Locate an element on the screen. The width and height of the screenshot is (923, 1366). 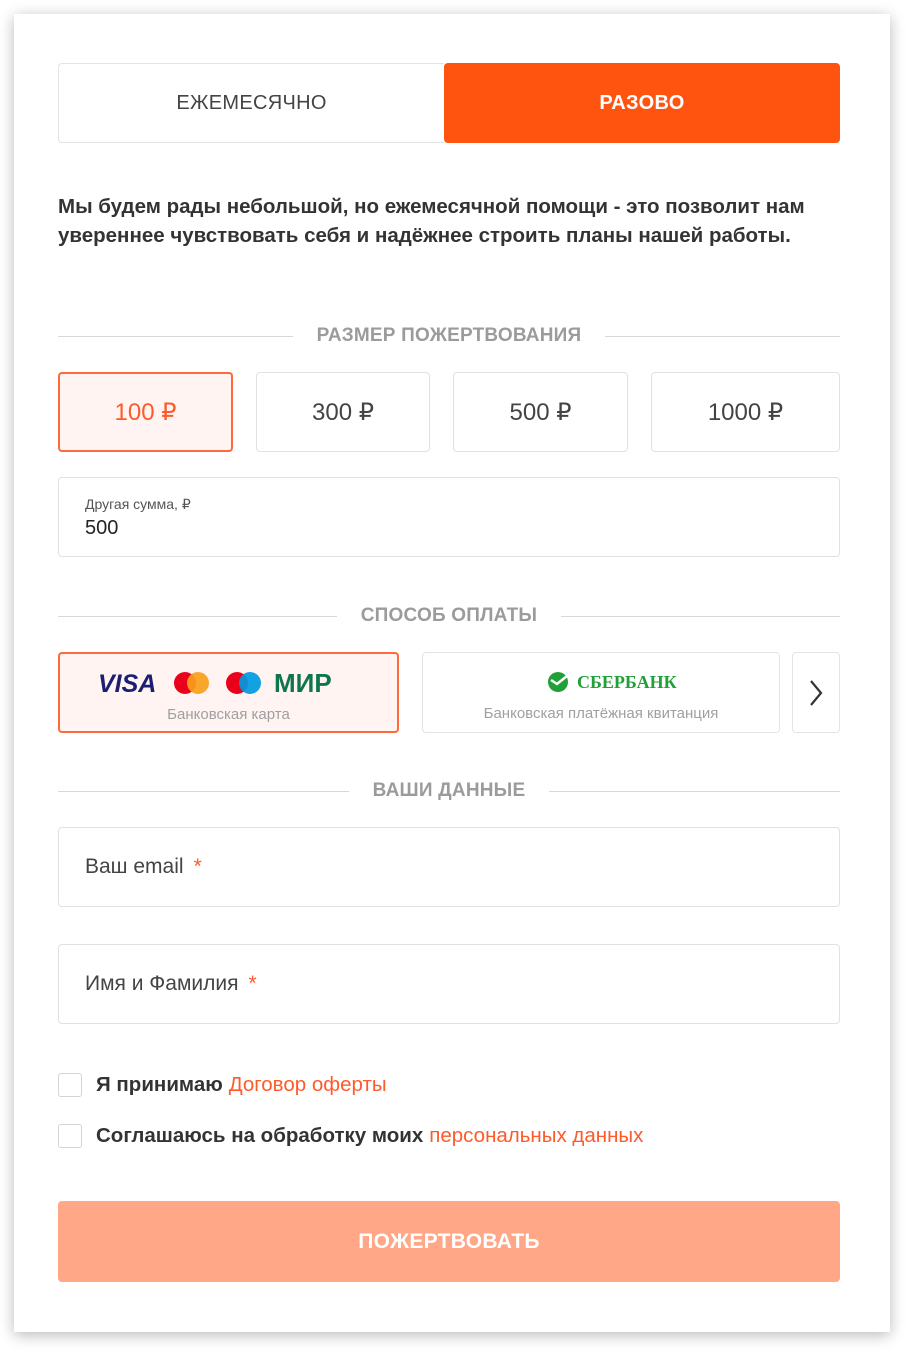
sberbank-icon is located at coordinates (558, 682).